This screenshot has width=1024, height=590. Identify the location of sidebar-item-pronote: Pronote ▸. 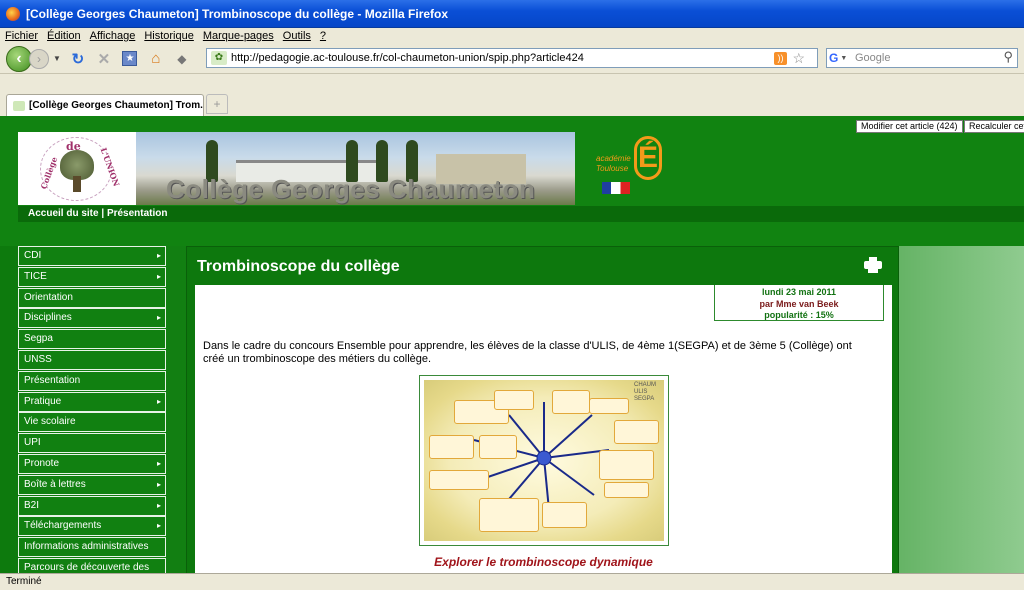
(92, 463).